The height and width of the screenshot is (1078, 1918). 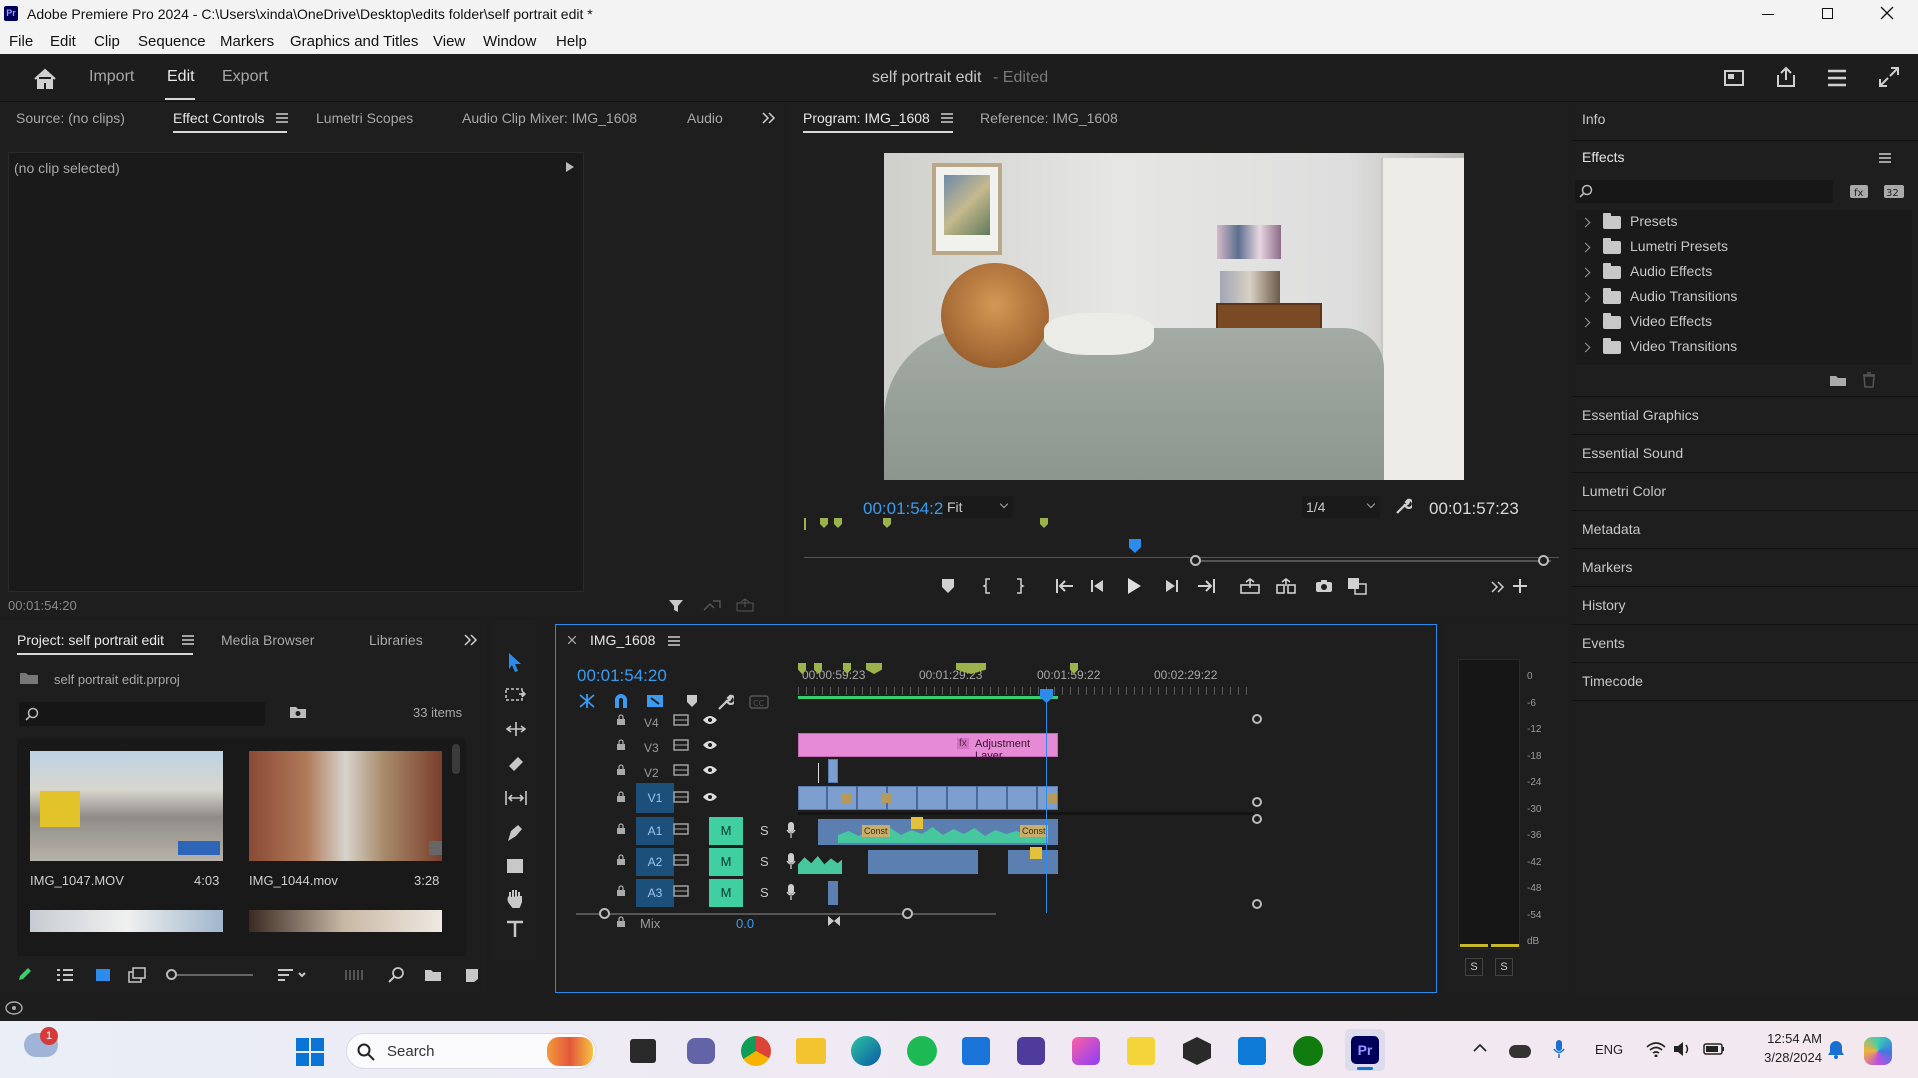 I want to click on premiere-taskbar-icon: Pr, so click(x=1365, y=1050).